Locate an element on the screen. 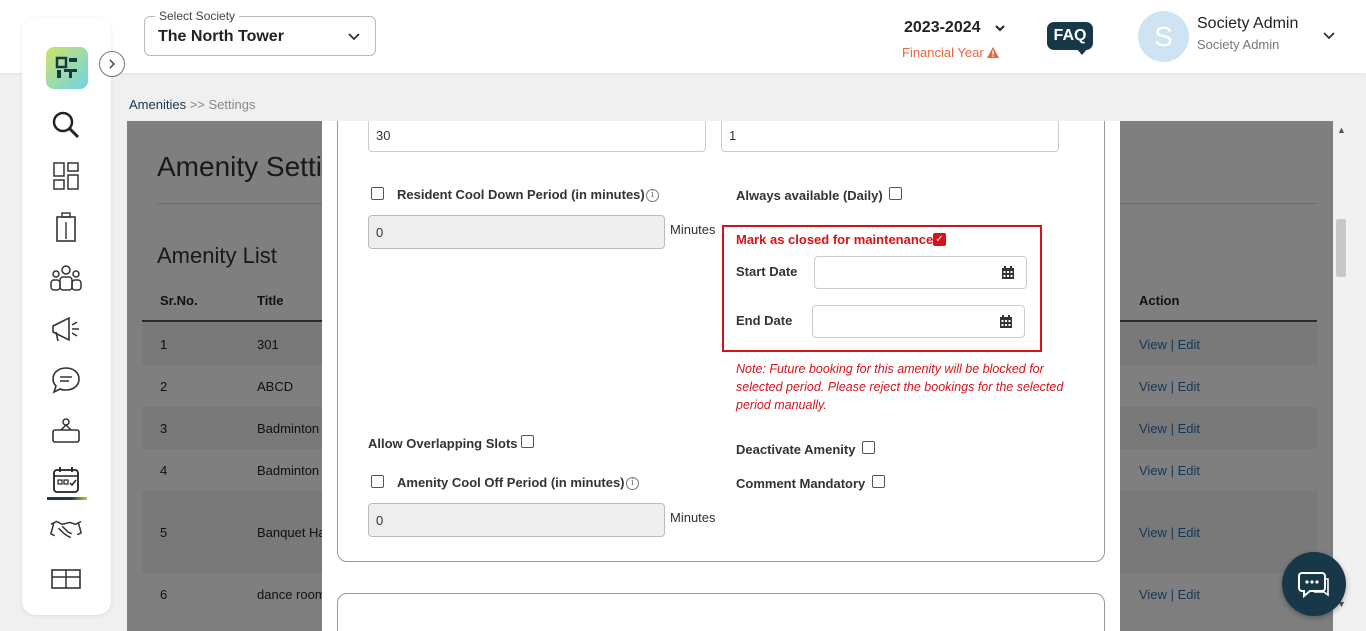  faq-button: FAQ is located at coordinates (1070, 36).